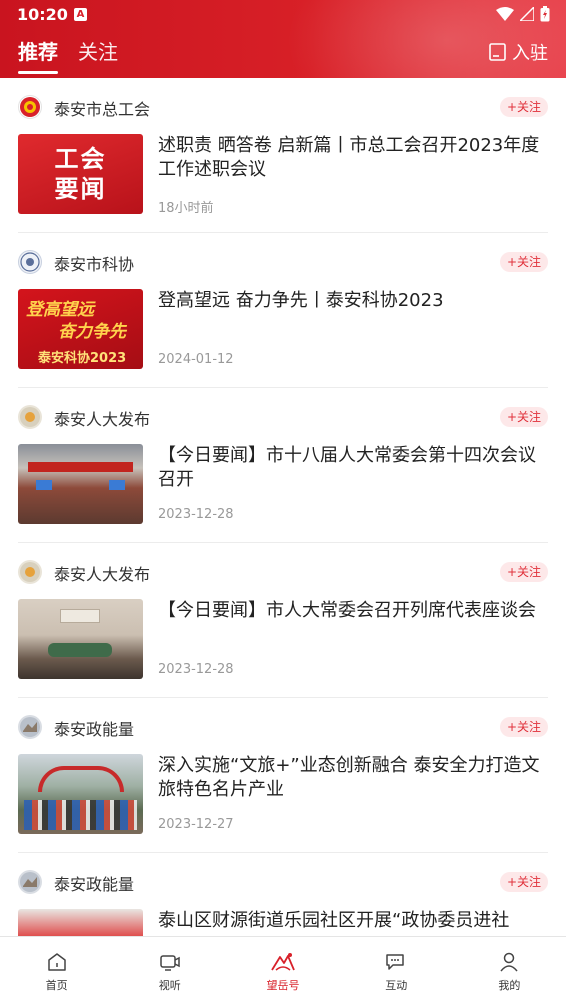 Image resolution: width=566 pixels, height=1008 pixels. What do you see at coordinates (283, 39) in the screenshot?
I see `app-header: 10:20 A 推荐 关注 入驻` at bounding box center [283, 39].